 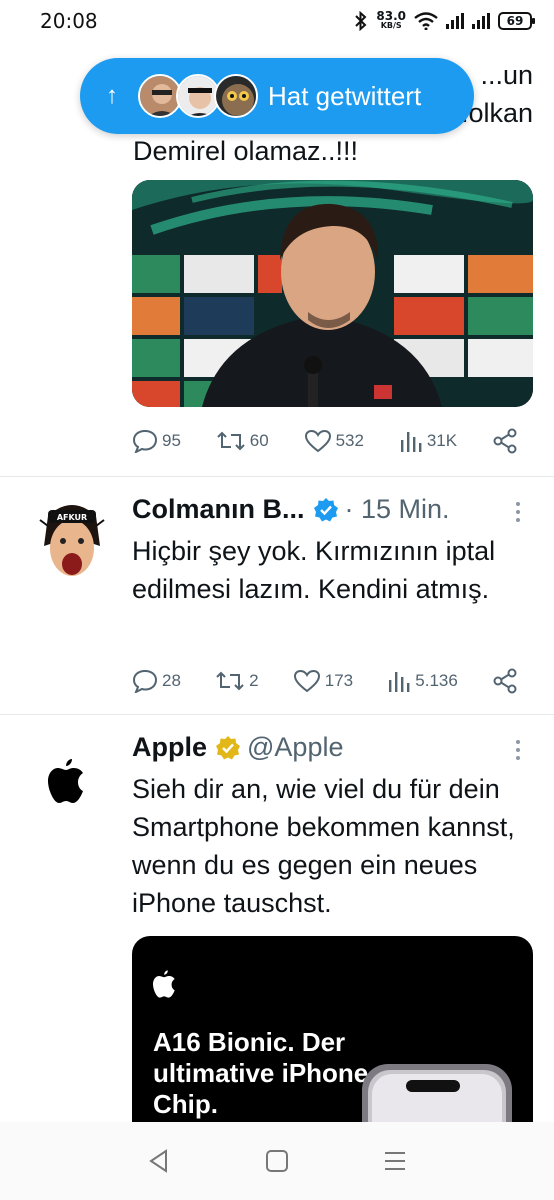 I want to click on system-navbar, so click(x=277, y=1161).